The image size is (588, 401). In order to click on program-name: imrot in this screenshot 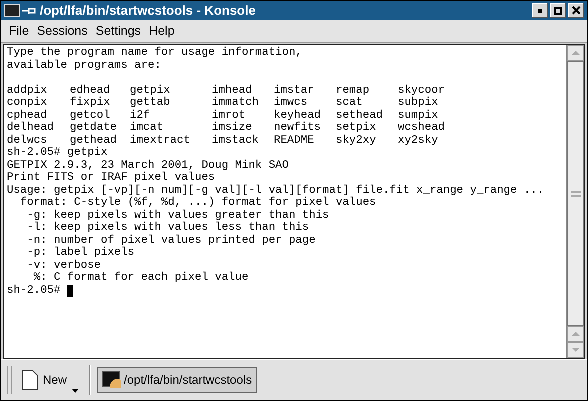, I will do `click(229, 116)`.